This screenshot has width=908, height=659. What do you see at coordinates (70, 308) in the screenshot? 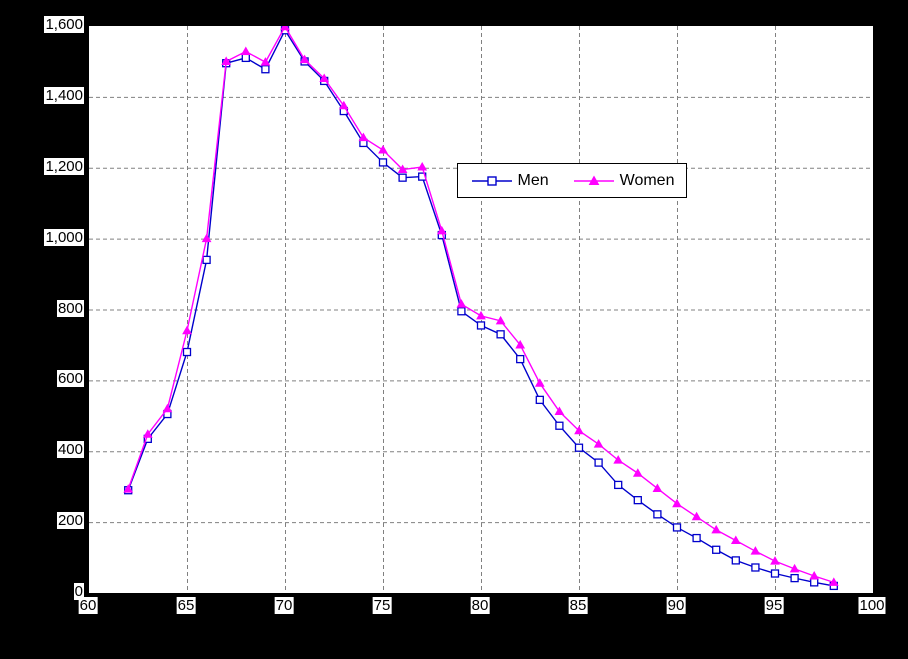
I see `y-tick-label: 800` at bounding box center [70, 308].